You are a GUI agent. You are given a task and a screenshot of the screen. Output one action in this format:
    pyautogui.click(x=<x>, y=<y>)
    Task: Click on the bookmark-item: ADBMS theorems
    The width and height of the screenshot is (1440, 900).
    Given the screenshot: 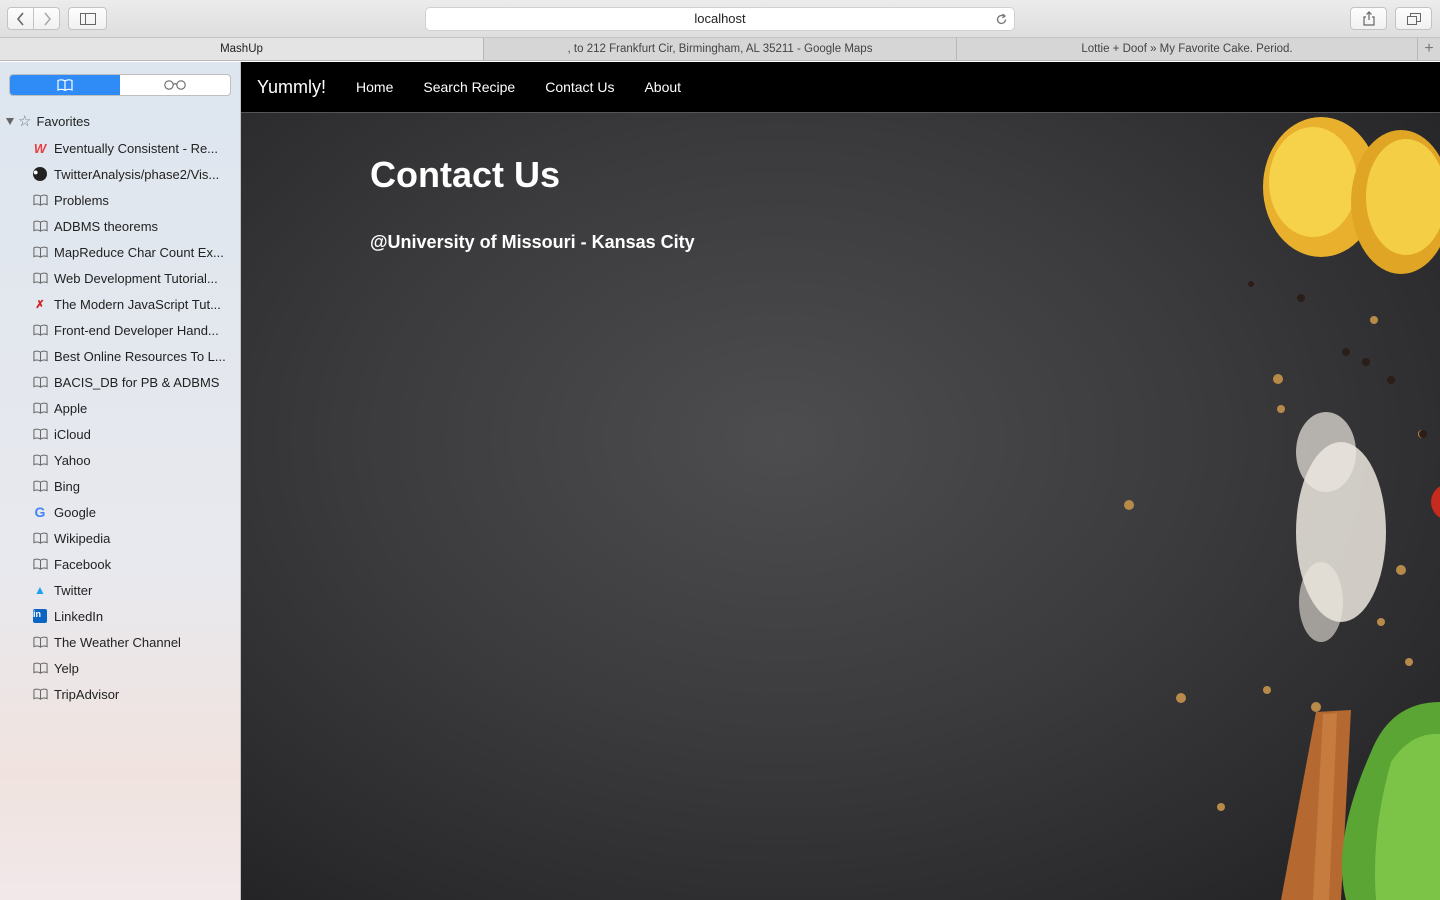 What is the action you would take?
    pyautogui.click(x=120, y=226)
    